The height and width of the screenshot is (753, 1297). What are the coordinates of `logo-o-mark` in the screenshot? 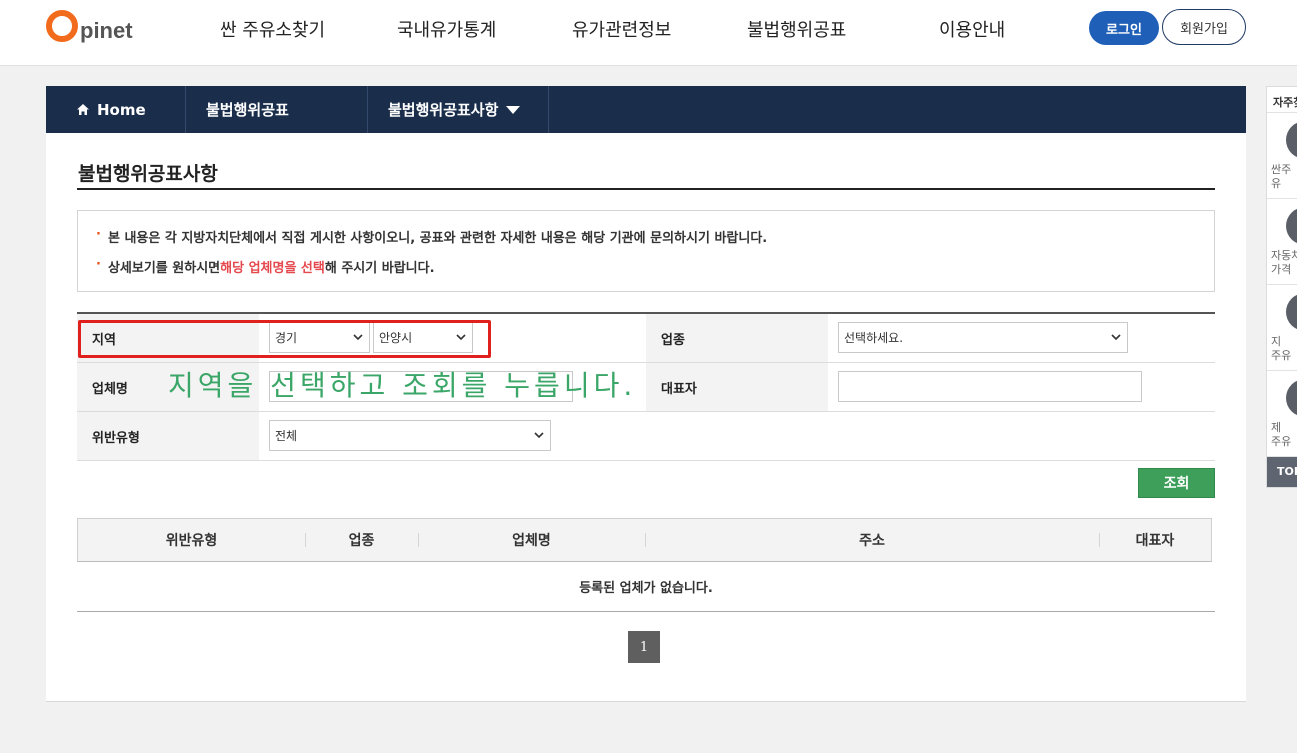 It's located at (62, 26).